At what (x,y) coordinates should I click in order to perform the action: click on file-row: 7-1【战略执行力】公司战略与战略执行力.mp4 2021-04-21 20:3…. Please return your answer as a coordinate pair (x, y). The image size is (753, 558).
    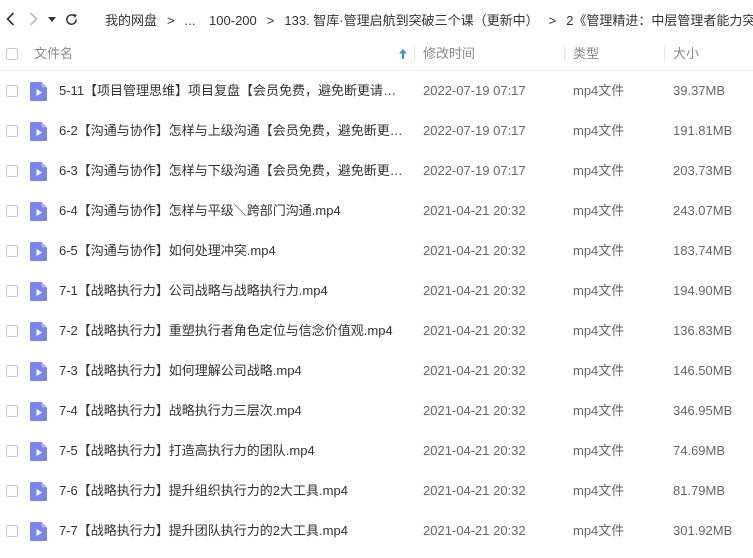
    Looking at the image, I should click on (376, 291).